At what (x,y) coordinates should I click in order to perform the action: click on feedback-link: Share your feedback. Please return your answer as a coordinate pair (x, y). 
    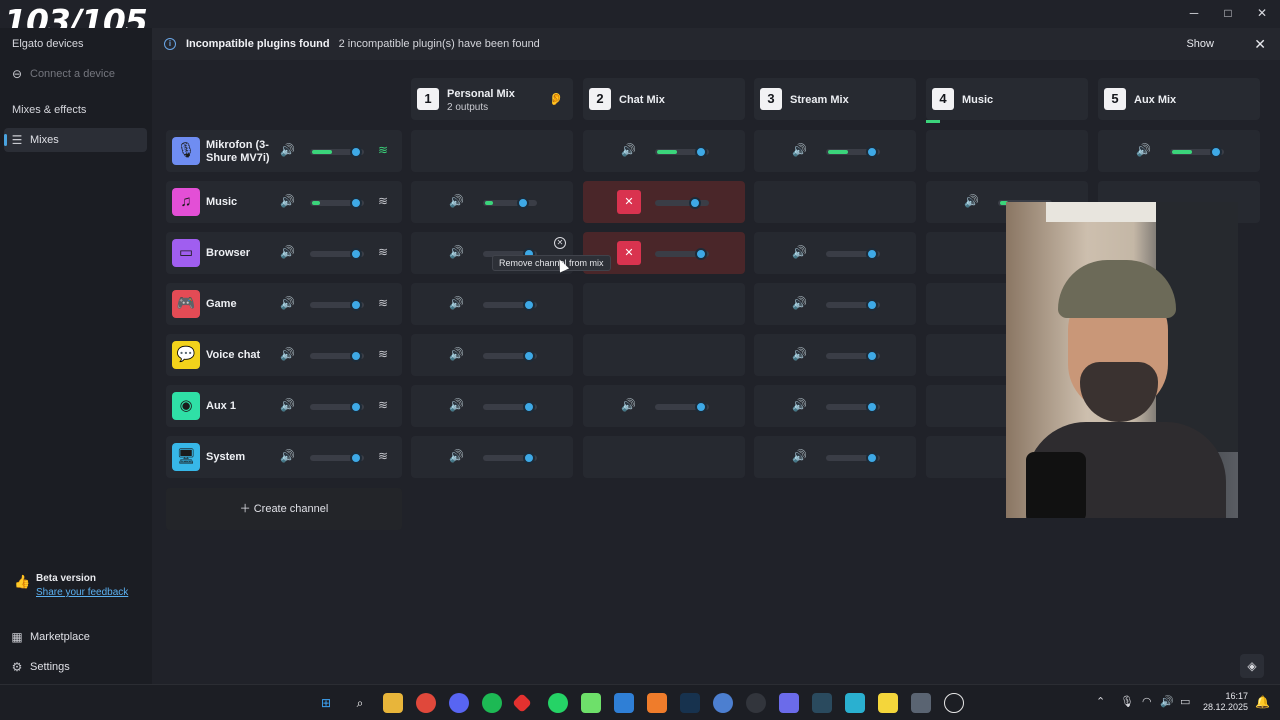
    Looking at the image, I should click on (82, 592).